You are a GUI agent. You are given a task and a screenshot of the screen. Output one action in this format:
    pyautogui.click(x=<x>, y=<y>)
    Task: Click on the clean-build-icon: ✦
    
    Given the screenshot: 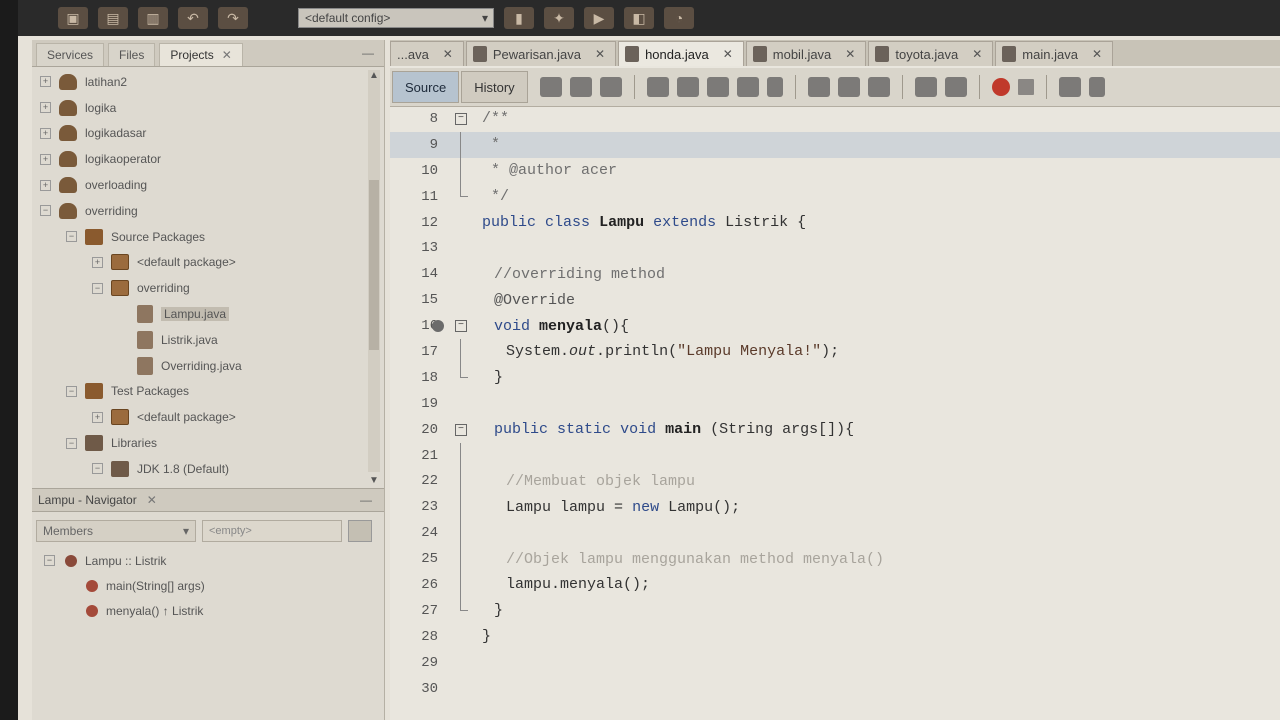 What is the action you would take?
    pyautogui.click(x=559, y=18)
    